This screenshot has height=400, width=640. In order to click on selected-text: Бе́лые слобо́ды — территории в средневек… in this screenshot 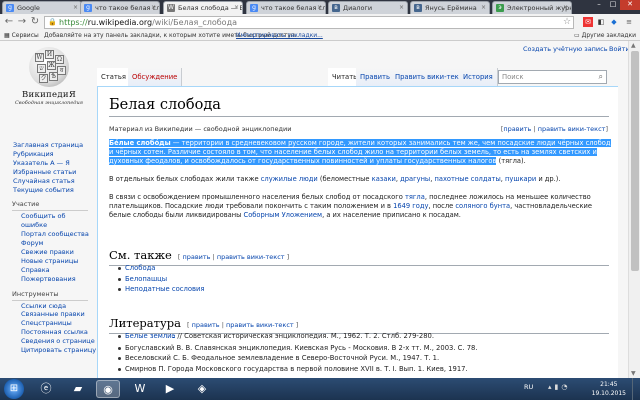, I will do `click(360, 152)`.